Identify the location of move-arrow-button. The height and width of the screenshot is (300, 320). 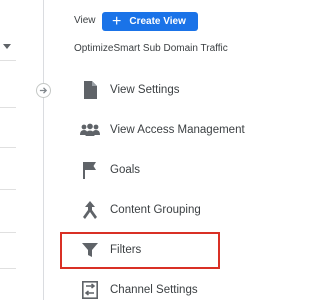
(43, 90).